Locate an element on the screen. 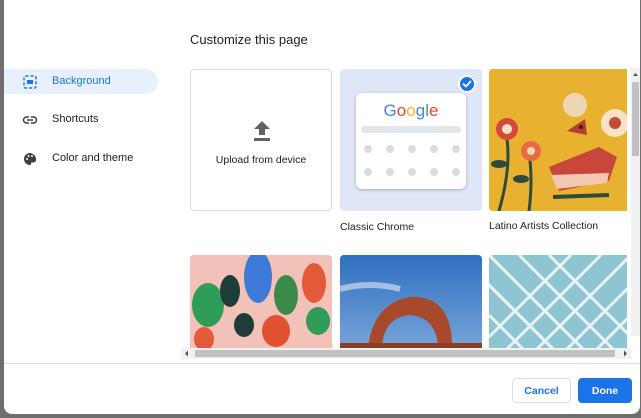 Image resolution: width=641 pixels, height=418 pixels. floral-background-tile is located at coordinates (261, 301).